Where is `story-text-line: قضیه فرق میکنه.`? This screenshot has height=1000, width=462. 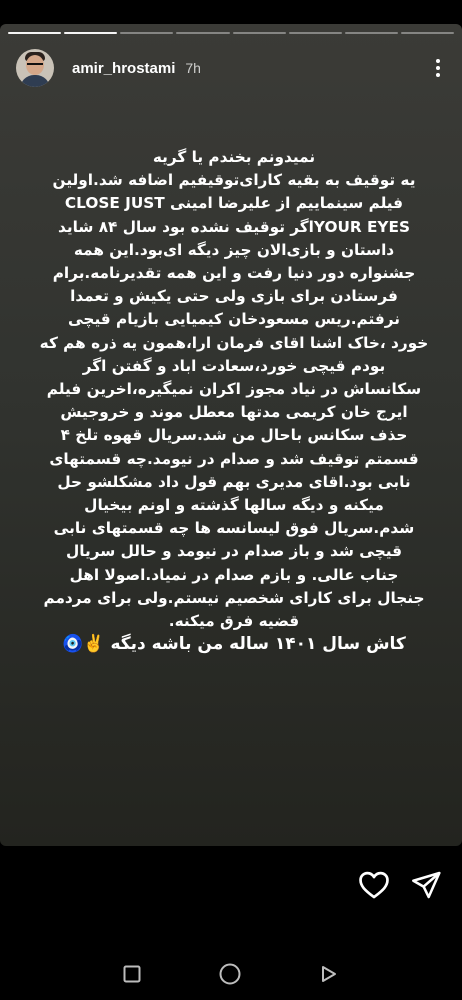 story-text-line: قضیه فرق میکنه. is located at coordinates (234, 621).